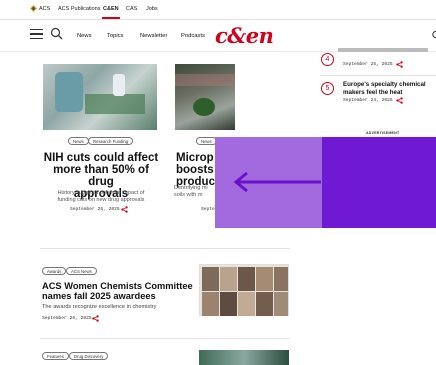 This screenshot has height=365, width=436. Describe the element at coordinates (218, 10) in the screenshot. I see `top-utility-bar: ACS ACS Publications C&EN CAS Jobs` at that location.